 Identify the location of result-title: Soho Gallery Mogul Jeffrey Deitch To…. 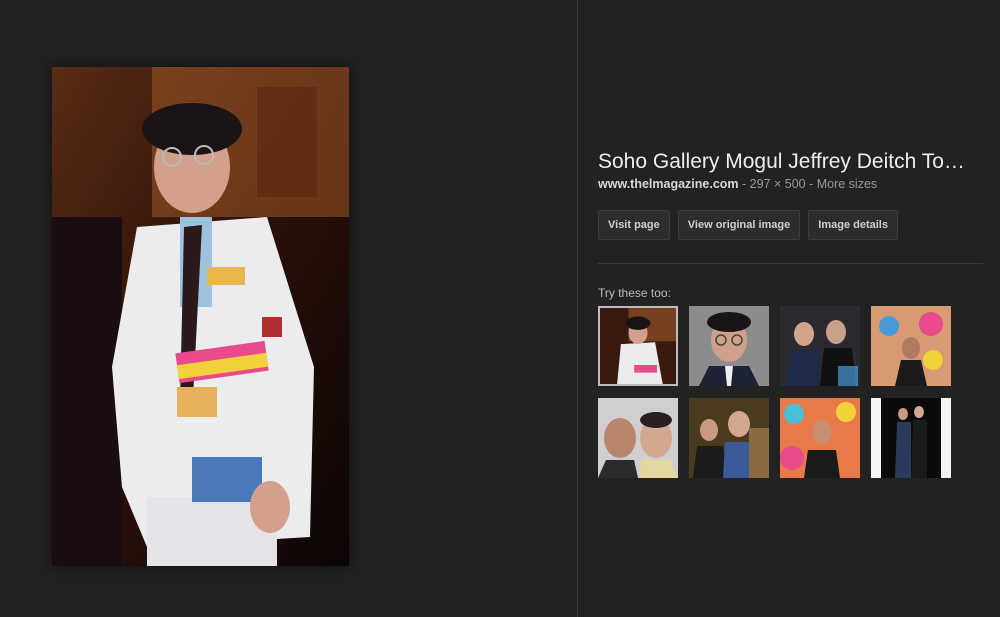
(790, 162).